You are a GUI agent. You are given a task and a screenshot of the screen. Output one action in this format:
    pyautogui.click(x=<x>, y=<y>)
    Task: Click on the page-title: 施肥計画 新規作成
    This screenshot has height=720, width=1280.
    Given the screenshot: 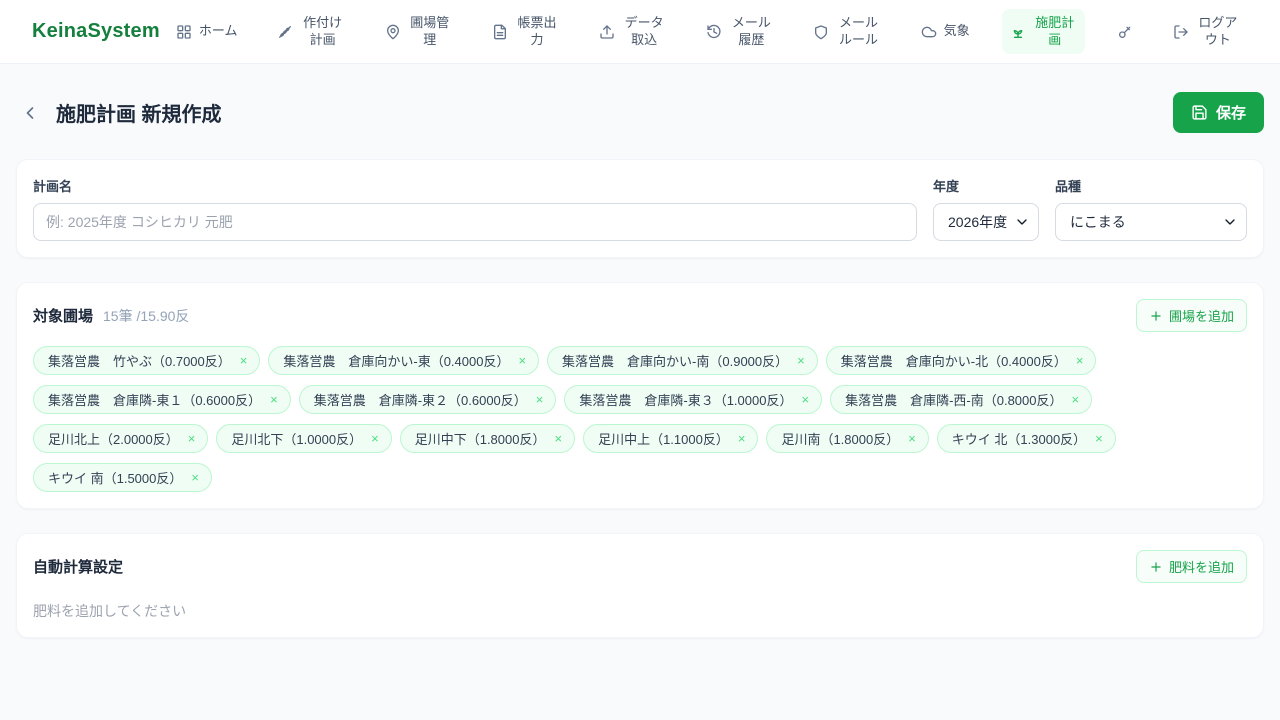 What is the action you would take?
    pyautogui.click(x=139, y=115)
    